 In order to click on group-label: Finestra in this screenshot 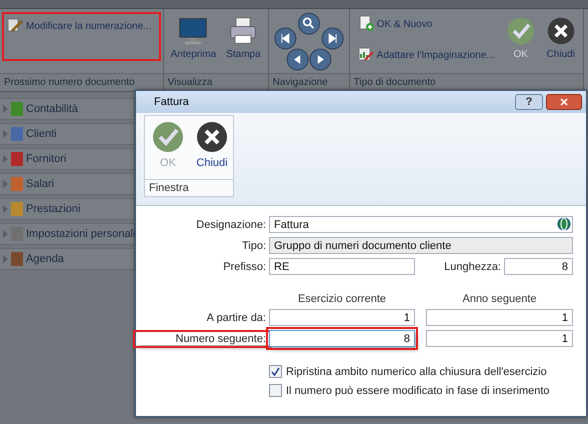, I will do `click(189, 187)`.